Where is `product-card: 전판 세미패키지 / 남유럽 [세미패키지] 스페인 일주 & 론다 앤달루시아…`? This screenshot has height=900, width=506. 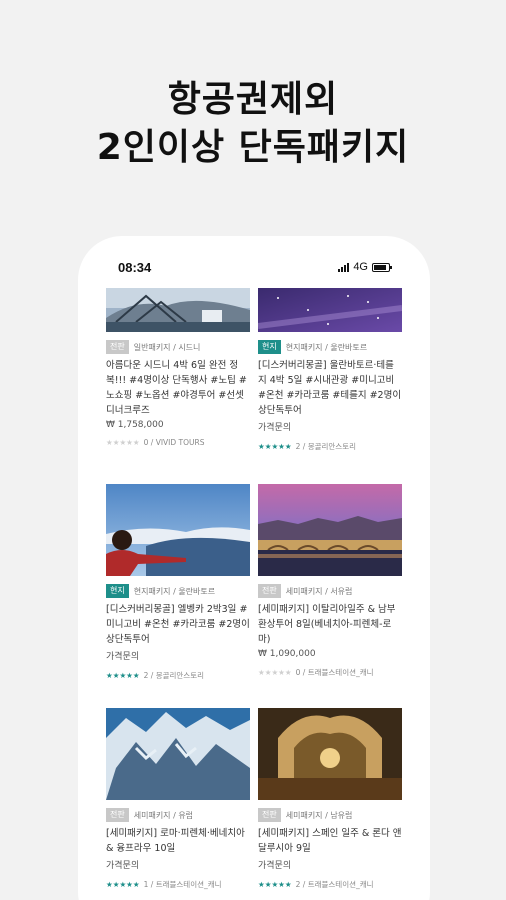 product-card: 전판 세미패키지 / 남유럽 [세미패키지] 스페인 일주 & 론다 앤달루시아… is located at coordinates (330, 799).